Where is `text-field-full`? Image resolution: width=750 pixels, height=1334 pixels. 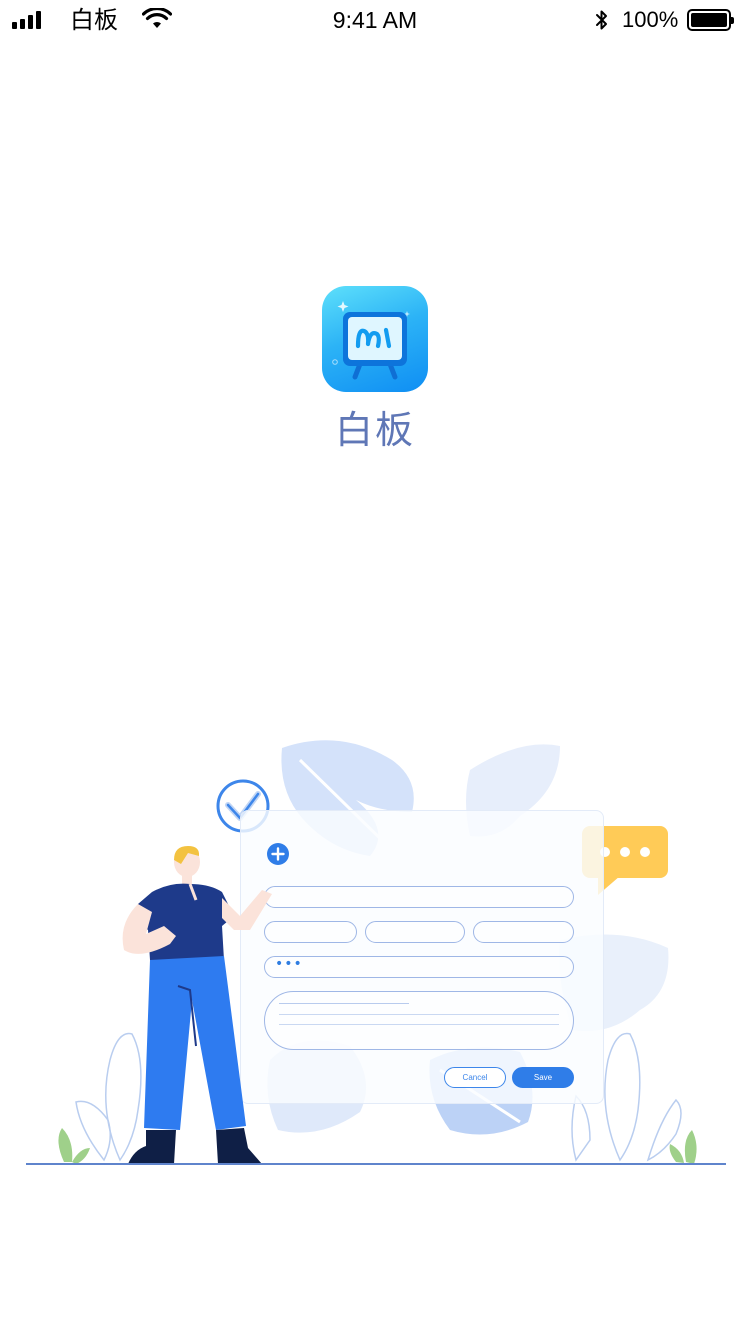 text-field-full is located at coordinates (419, 897).